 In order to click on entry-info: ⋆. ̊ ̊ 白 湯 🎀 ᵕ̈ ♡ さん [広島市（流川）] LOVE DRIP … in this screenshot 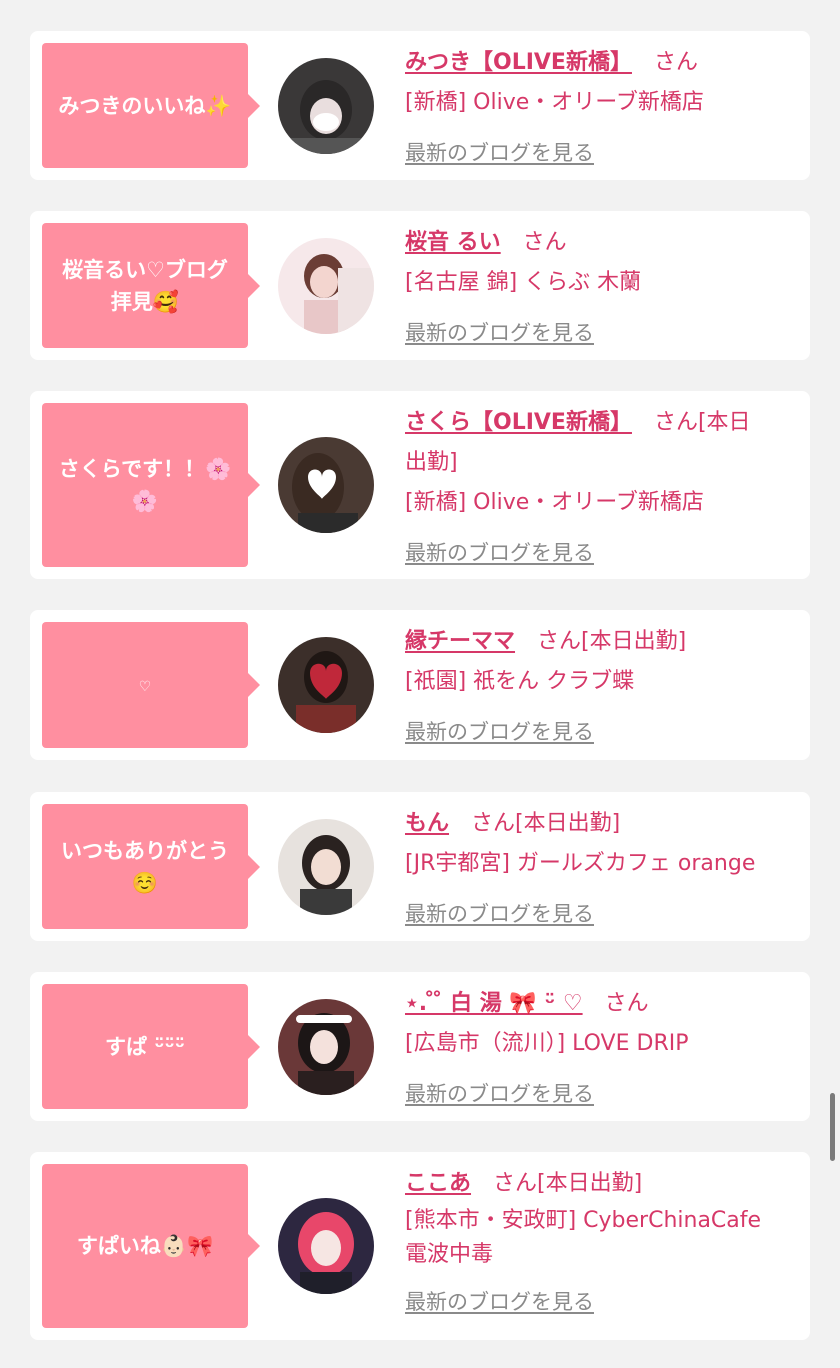, I will do `click(601, 1049)`.